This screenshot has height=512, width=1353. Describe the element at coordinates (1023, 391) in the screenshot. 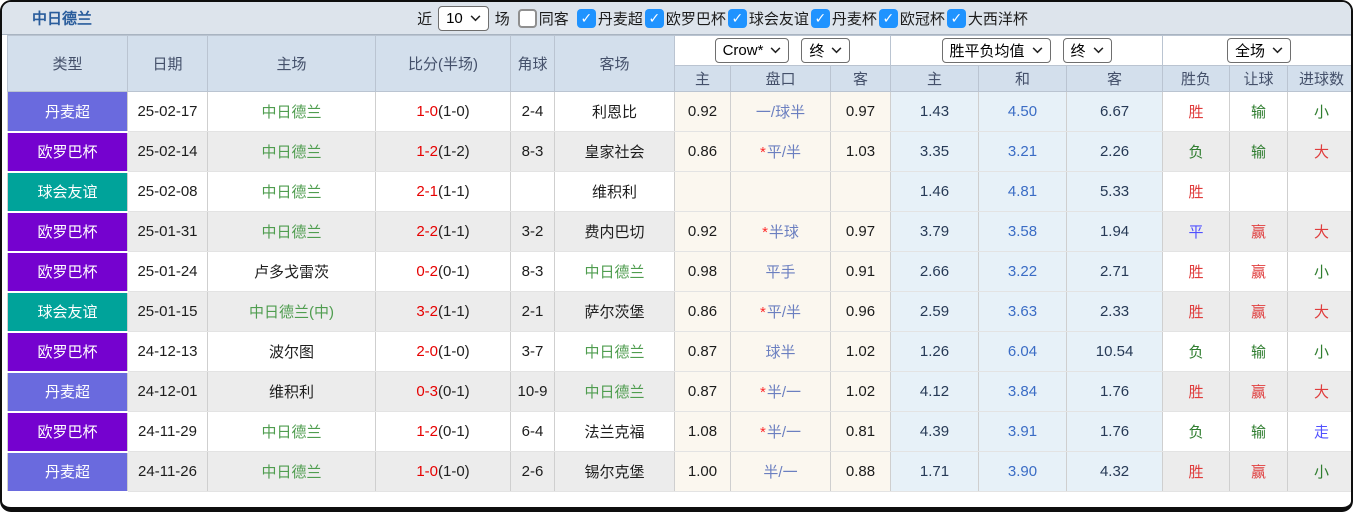

I see `avg-draw-odds: 3.84` at that location.